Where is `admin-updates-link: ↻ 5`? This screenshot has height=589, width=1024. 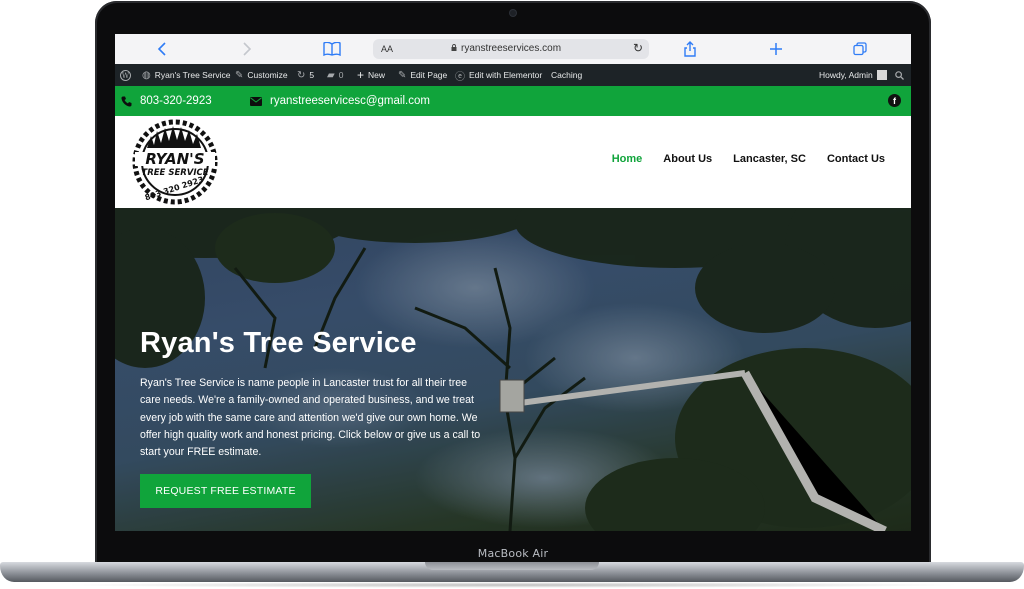
admin-updates-link: ↻ 5 is located at coordinates (305, 75).